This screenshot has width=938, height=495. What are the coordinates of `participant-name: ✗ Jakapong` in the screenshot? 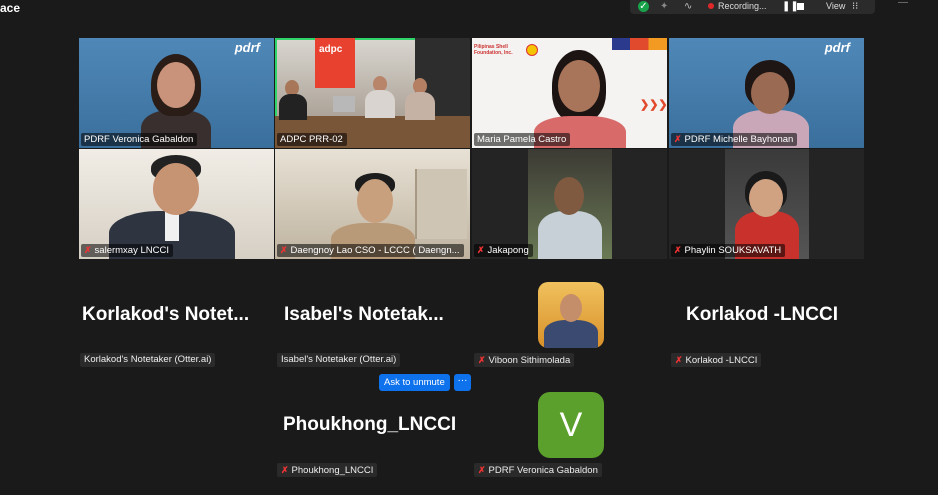 It's located at (503, 250).